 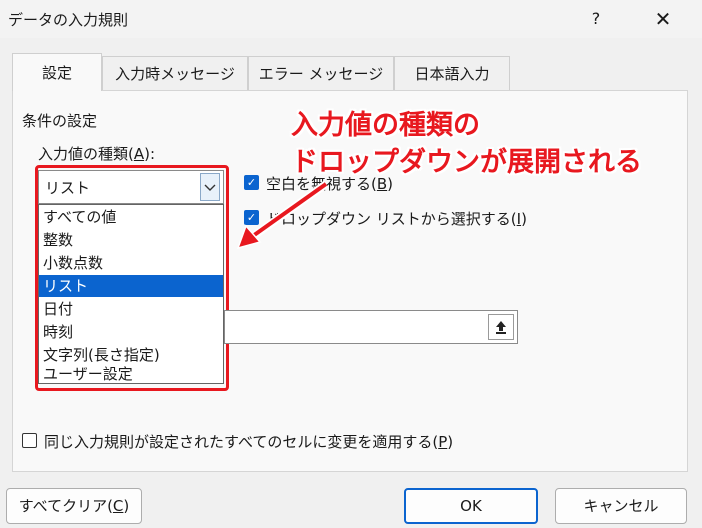 I want to click on collapse-dialog-icon, so click(x=501, y=327).